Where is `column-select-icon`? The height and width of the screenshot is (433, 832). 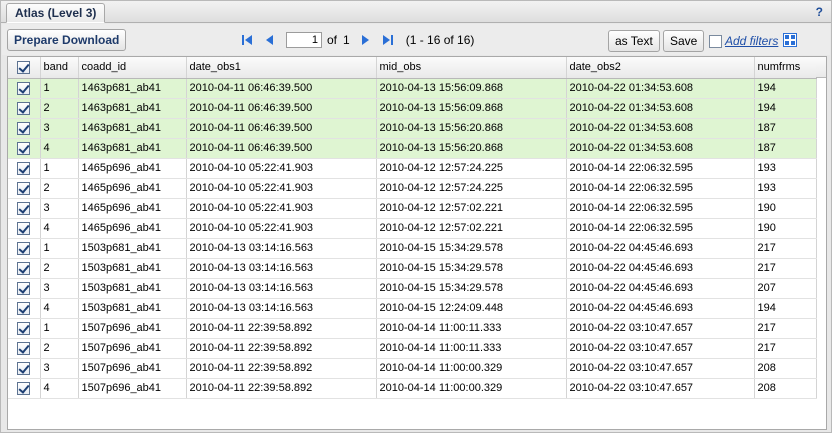 column-select-icon is located at coordinates (790, 40).